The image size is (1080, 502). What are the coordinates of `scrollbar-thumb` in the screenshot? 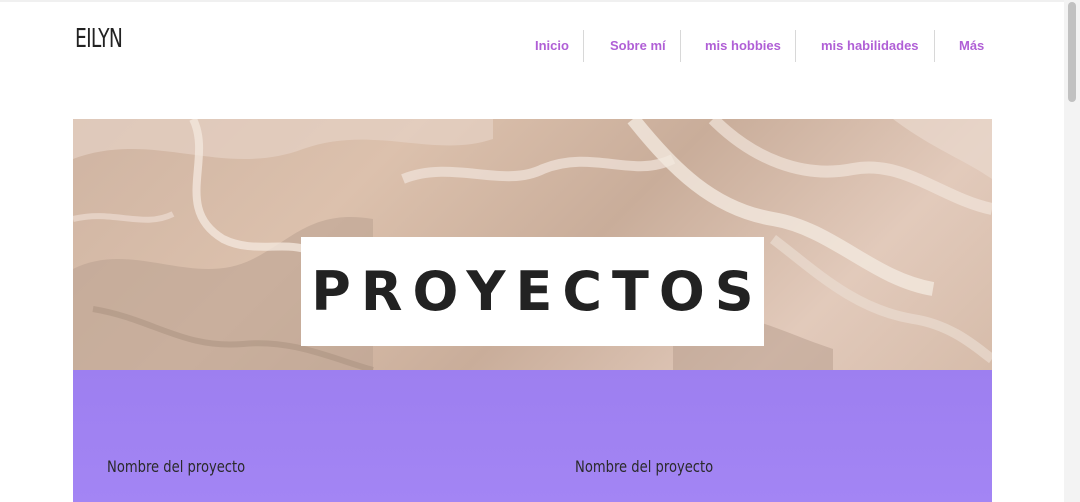 It's located at (1072, 52).